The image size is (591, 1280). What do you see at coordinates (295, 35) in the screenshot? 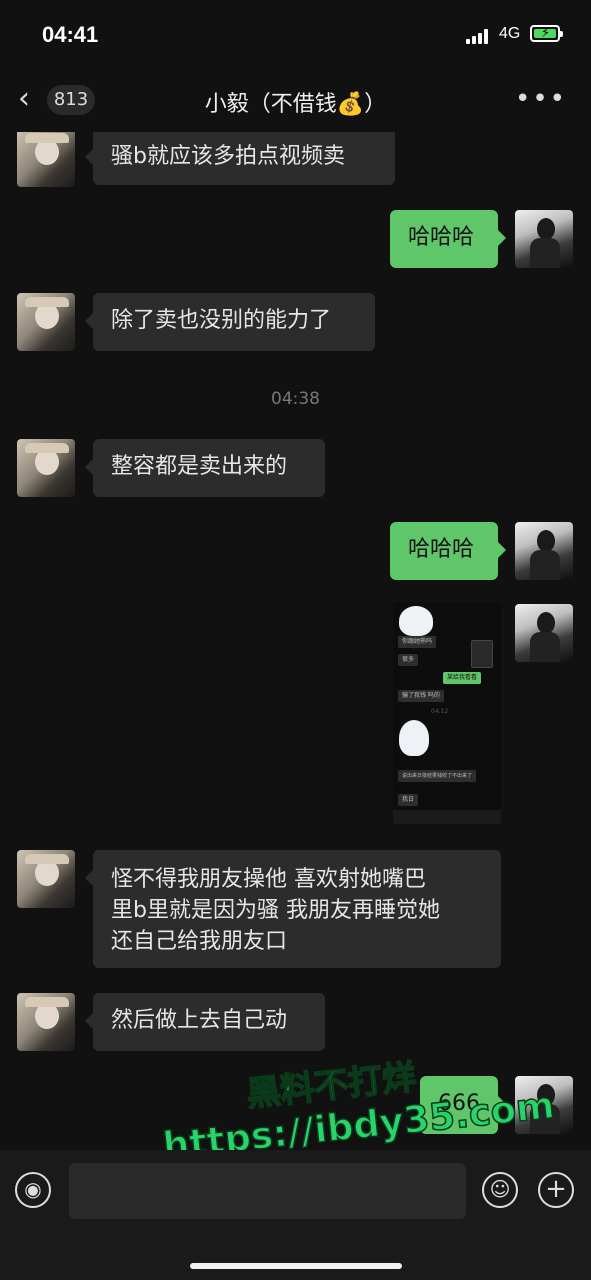
I see `status-bar: 04:41 4G ⚡` at bounding box center [295, 35].